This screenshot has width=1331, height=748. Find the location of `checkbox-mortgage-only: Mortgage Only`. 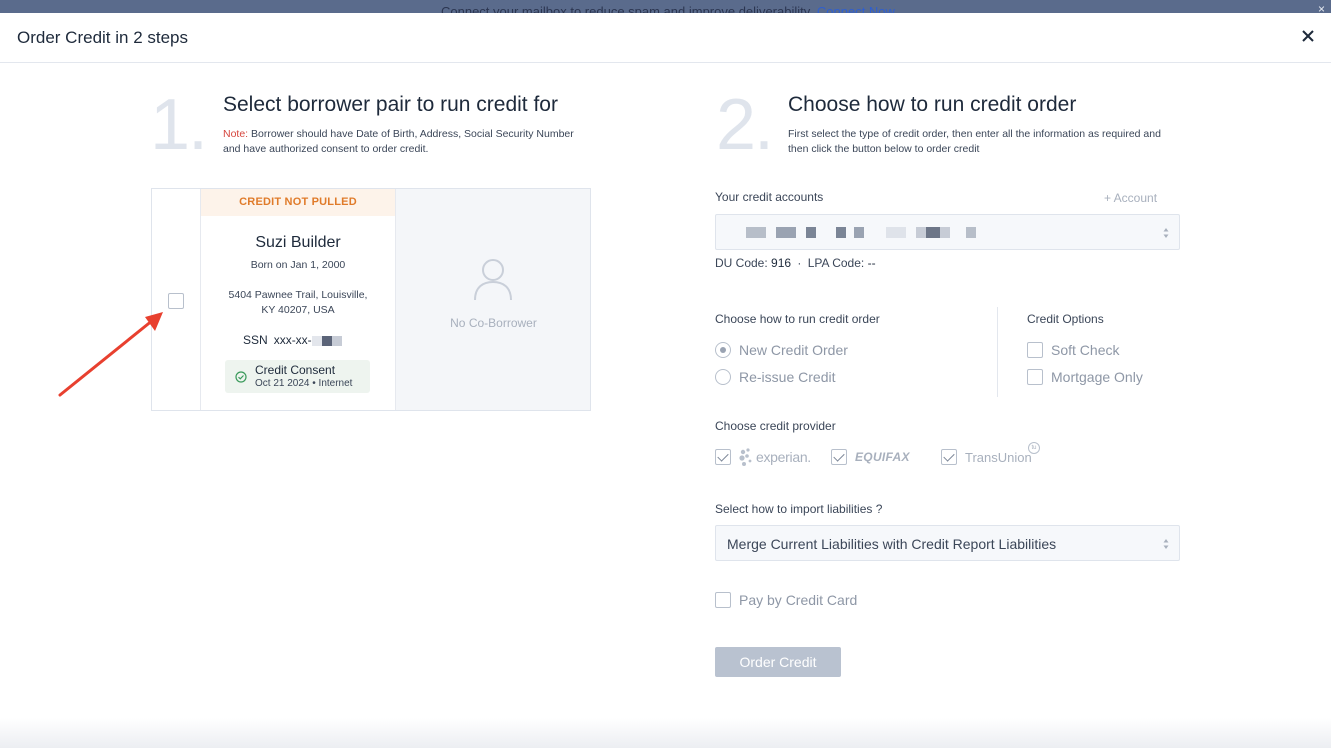

checkbox-mortgage-only: Mortgage Only is located at coordinates (1085, 377).